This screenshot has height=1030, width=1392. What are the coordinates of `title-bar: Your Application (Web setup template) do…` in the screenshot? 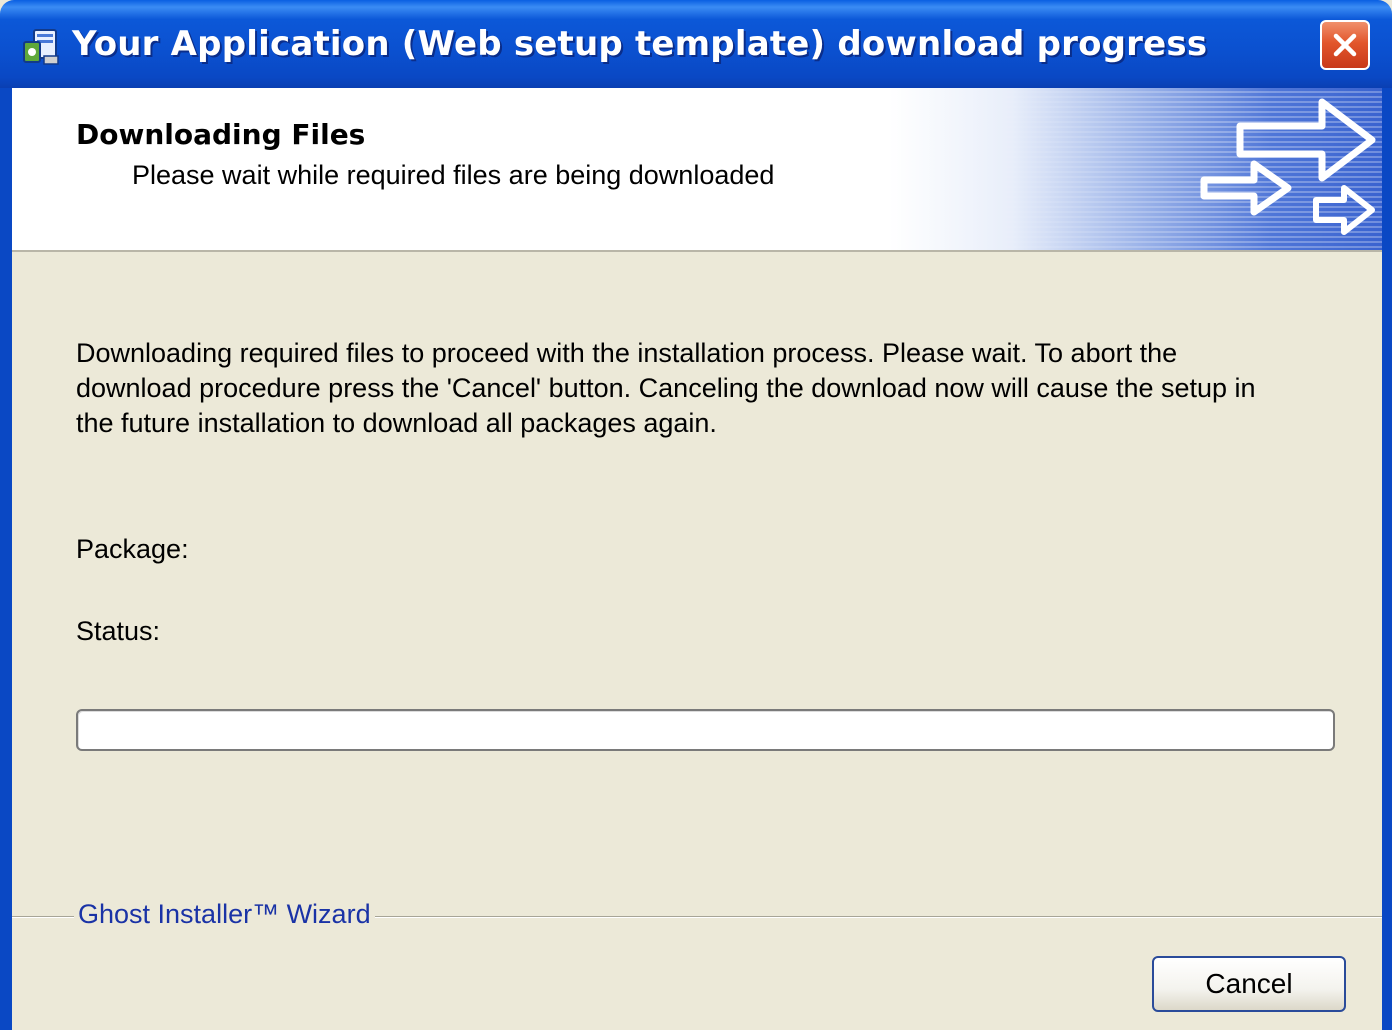 It's located at (696, 44).